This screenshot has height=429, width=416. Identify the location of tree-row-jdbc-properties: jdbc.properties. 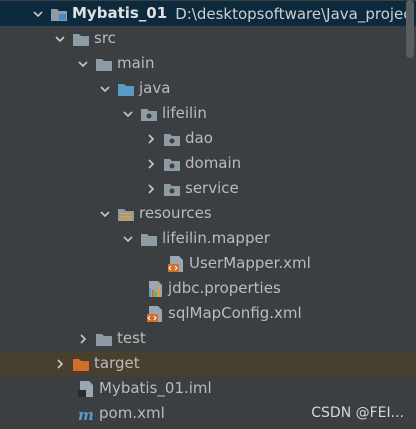
(208, 288).